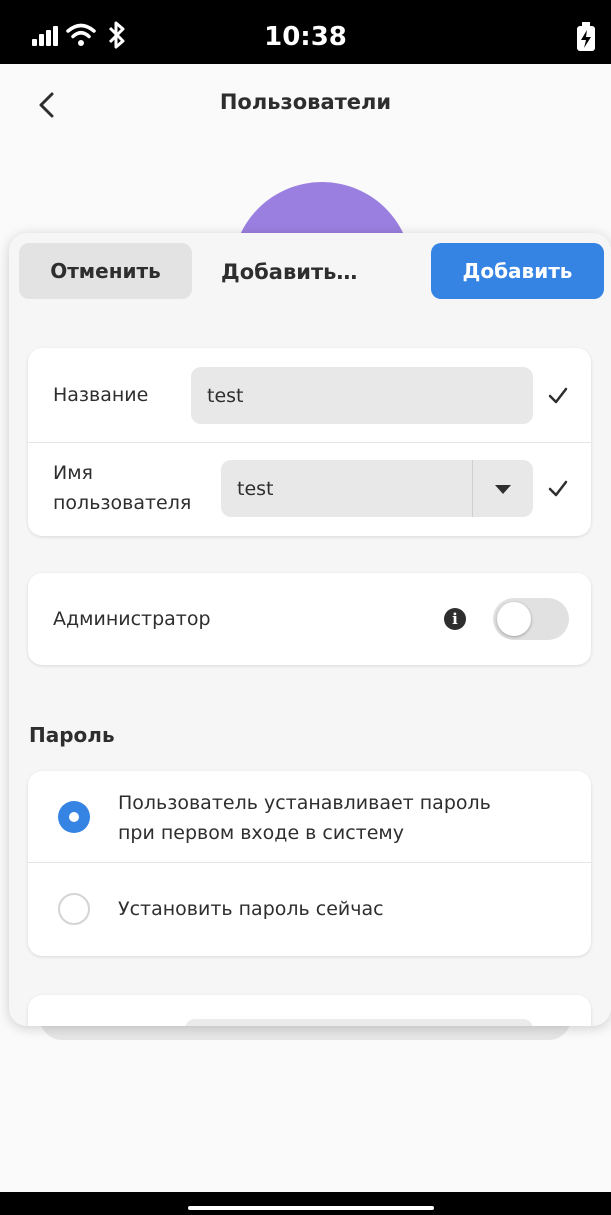 The height and width of the screenshot is (1215, 611). I want to click on names-card: Название test Имя пользователя test, so click(309, 442).